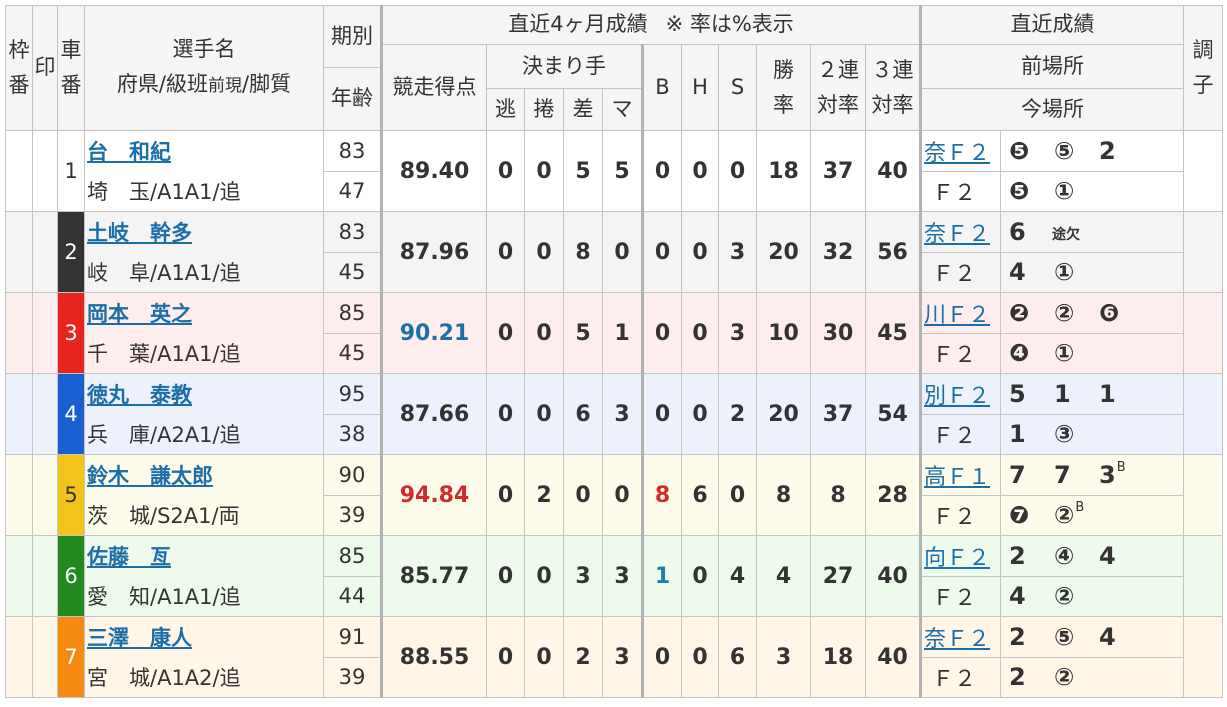 This screenshot has width=1227, height=707. Describe the element at coordinates (19, 68) in the screenshot. I see `frame-header: 枠 番` at that location.